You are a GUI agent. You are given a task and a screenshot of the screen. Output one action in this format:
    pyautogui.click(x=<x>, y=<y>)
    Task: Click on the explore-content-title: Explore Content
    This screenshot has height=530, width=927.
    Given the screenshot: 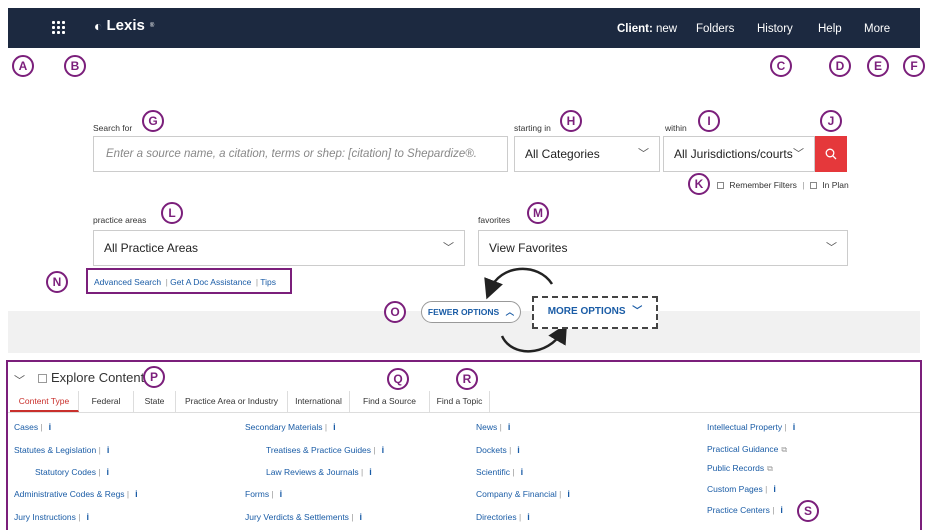 What is the action you would take?
    pyautogui.click(x=98, y=377)
    